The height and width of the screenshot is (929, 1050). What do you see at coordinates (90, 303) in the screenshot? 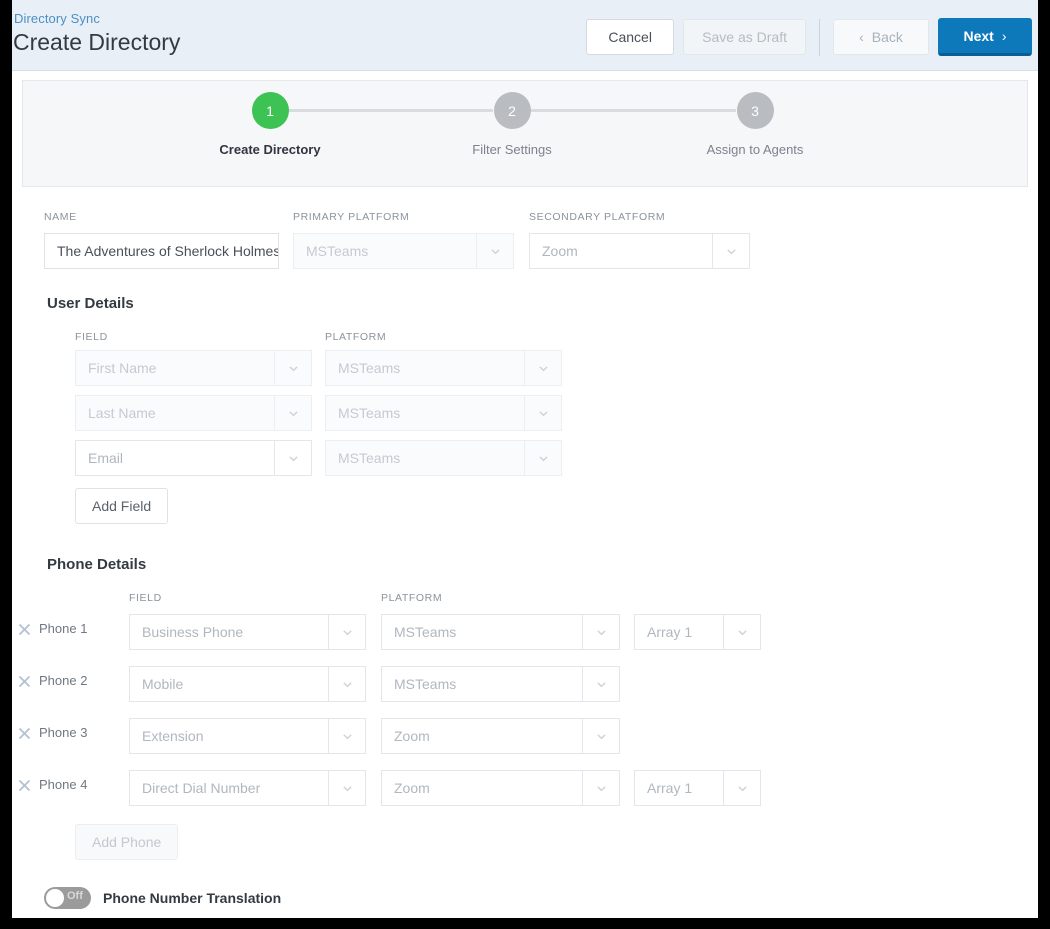
I see `user-details-title: User Details` at bounding box center [90, 303].